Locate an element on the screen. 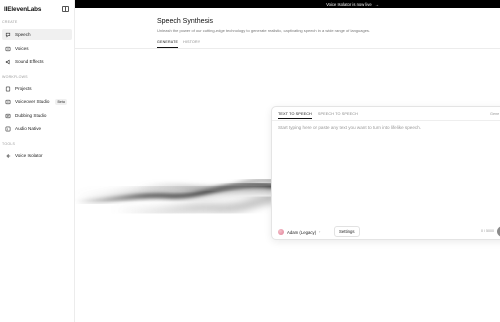 This screenshot has width=500, height=322. voice-selector: Adam (Legacy) › is located at coordinates (299, 232).